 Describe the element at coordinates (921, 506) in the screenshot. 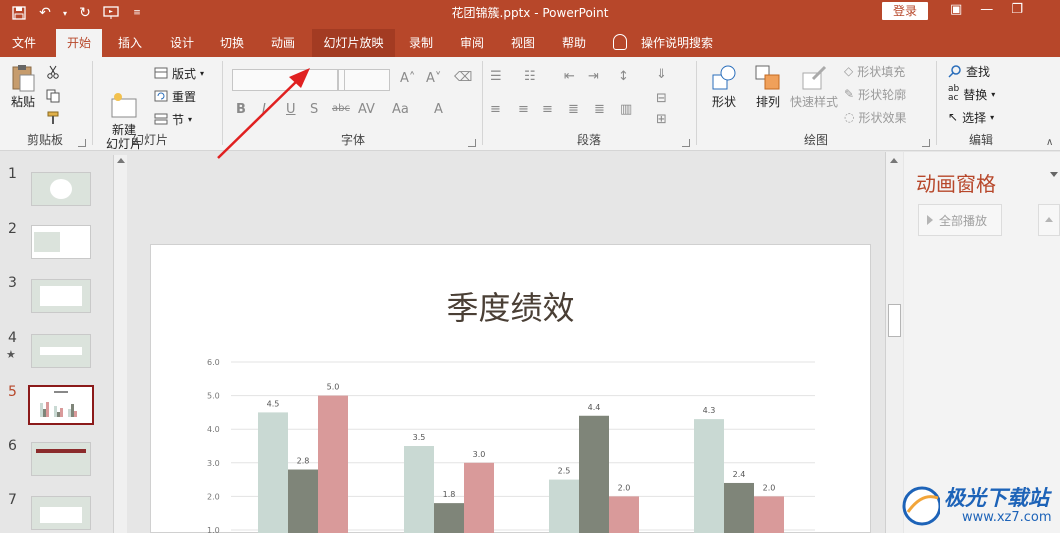

I see `watermark-icon` at that location.